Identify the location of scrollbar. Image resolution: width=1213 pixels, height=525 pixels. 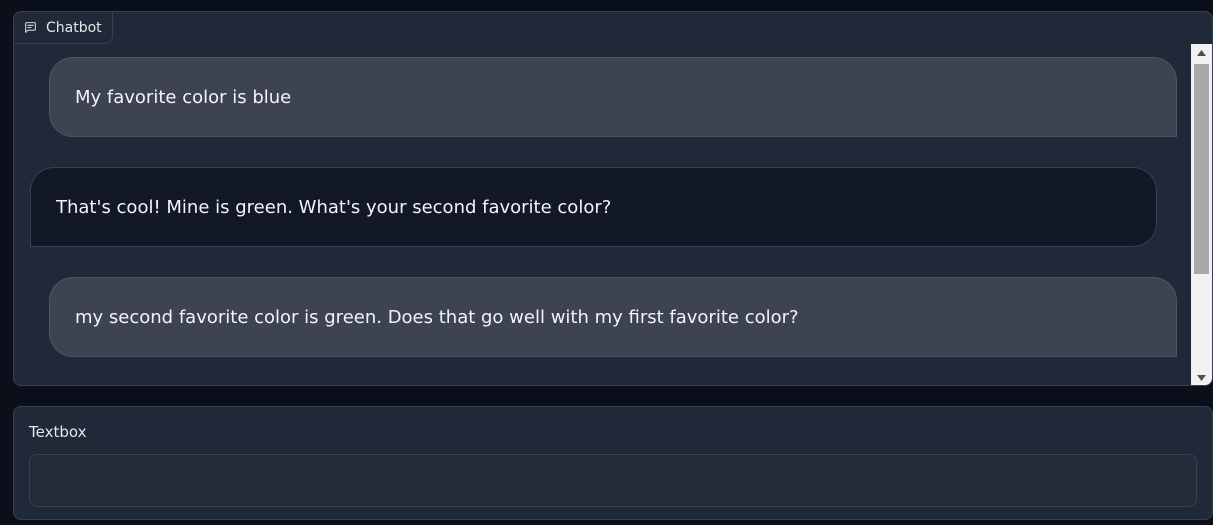
(1201, 214).